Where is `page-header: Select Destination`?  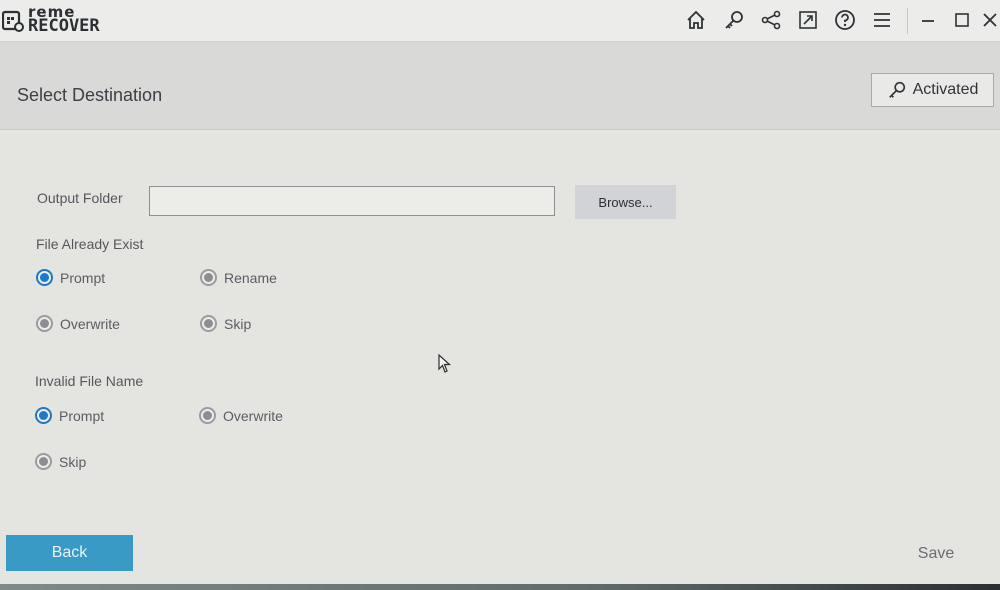
page-header: Select Destination is located at coordinates (500, 86).